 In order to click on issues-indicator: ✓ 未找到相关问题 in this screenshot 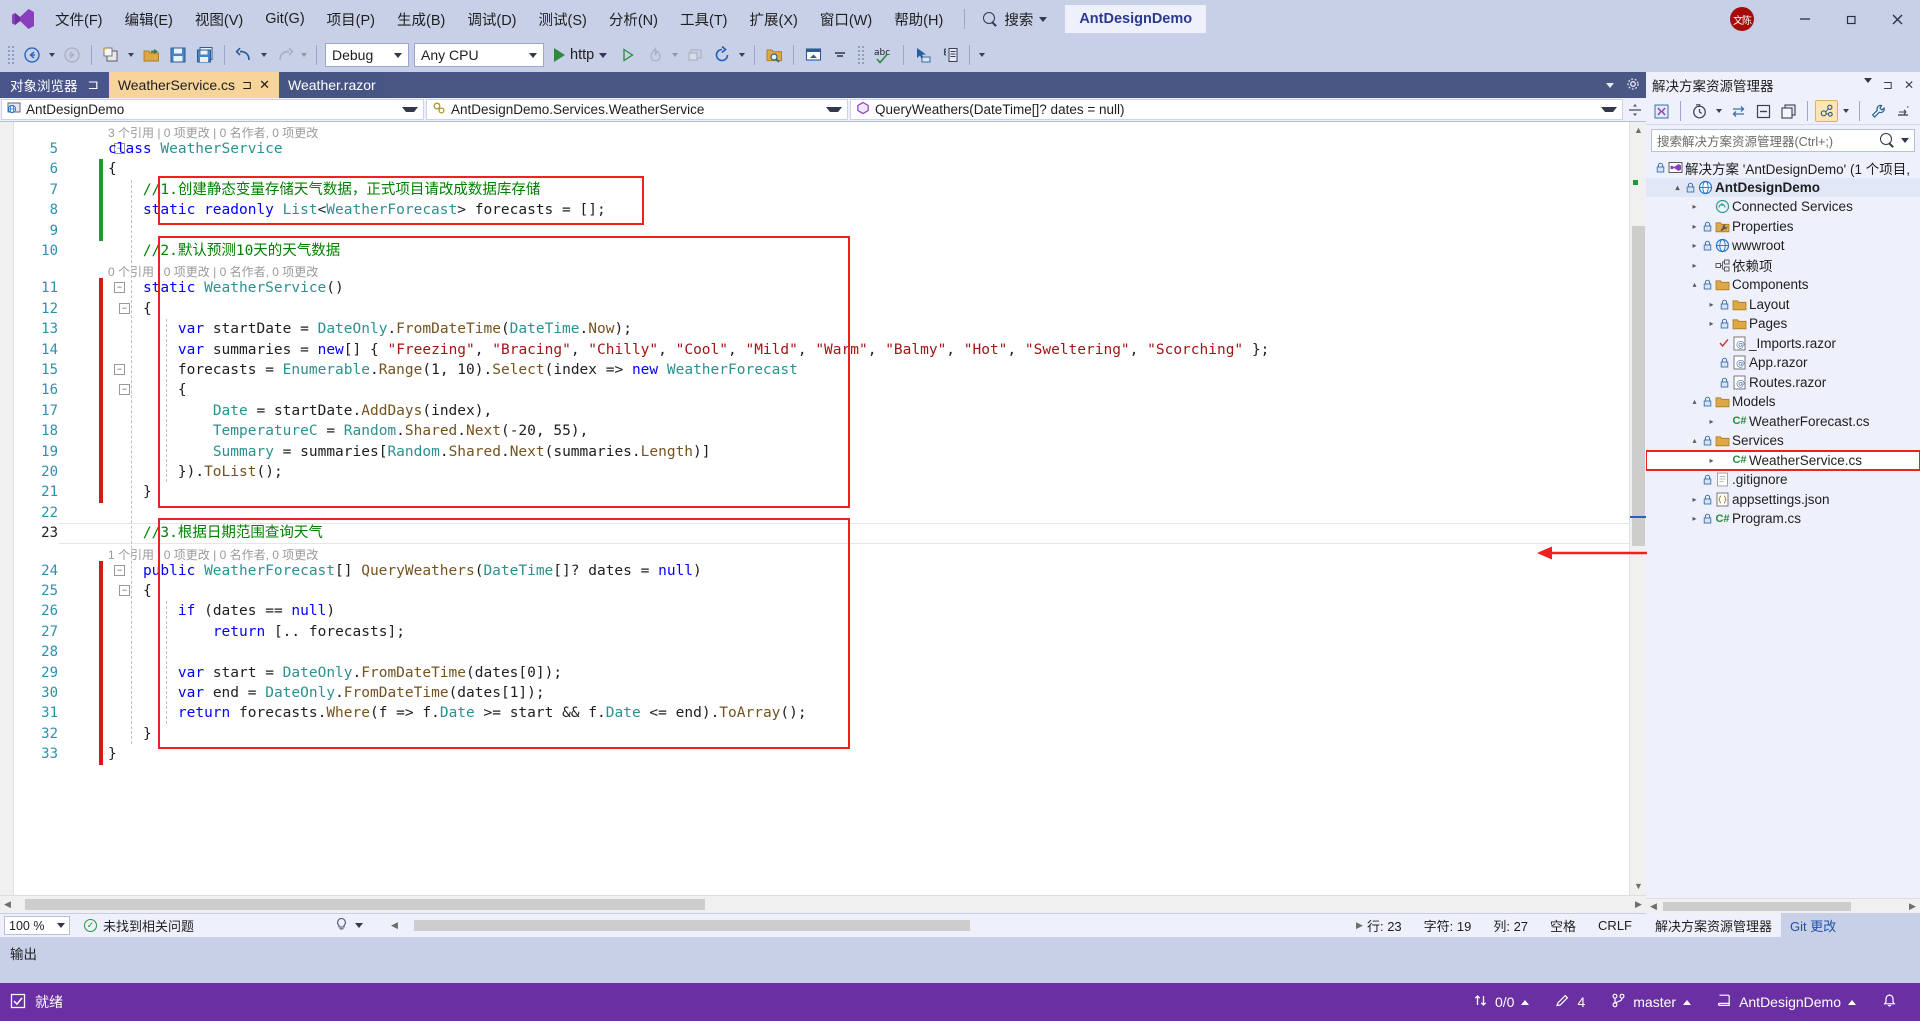, I will do `click(139, 925)`.